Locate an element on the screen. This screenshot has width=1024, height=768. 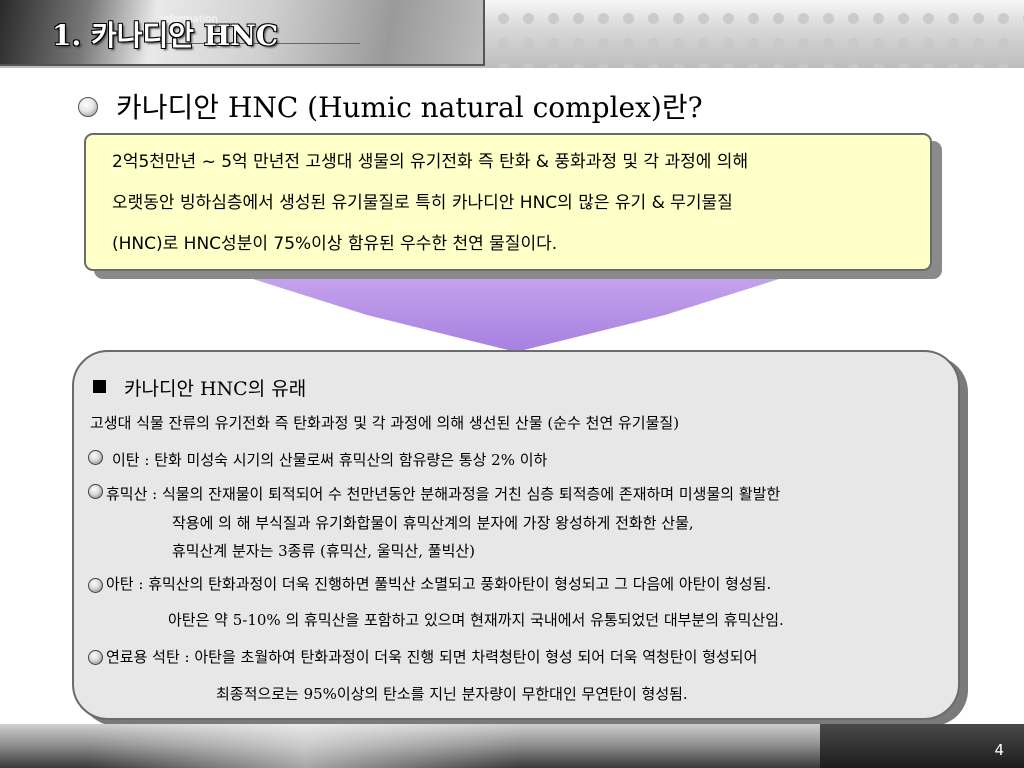
footer-bar is located at coordinates (512, 746).